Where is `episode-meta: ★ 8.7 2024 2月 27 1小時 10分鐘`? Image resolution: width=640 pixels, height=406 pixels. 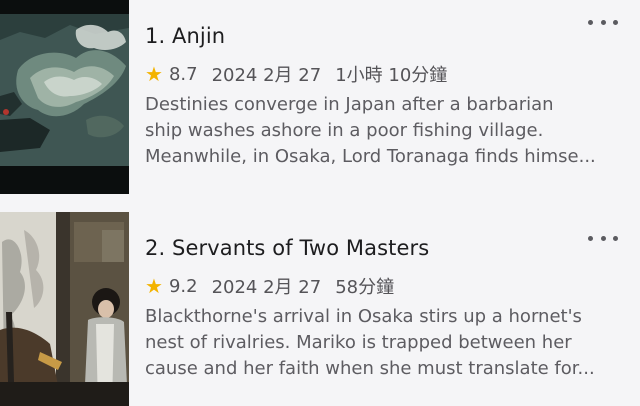 episode-meta: ★ 8.7 2024 2月 27 1小時 10分鐘 is located at coordinates (296, 74).